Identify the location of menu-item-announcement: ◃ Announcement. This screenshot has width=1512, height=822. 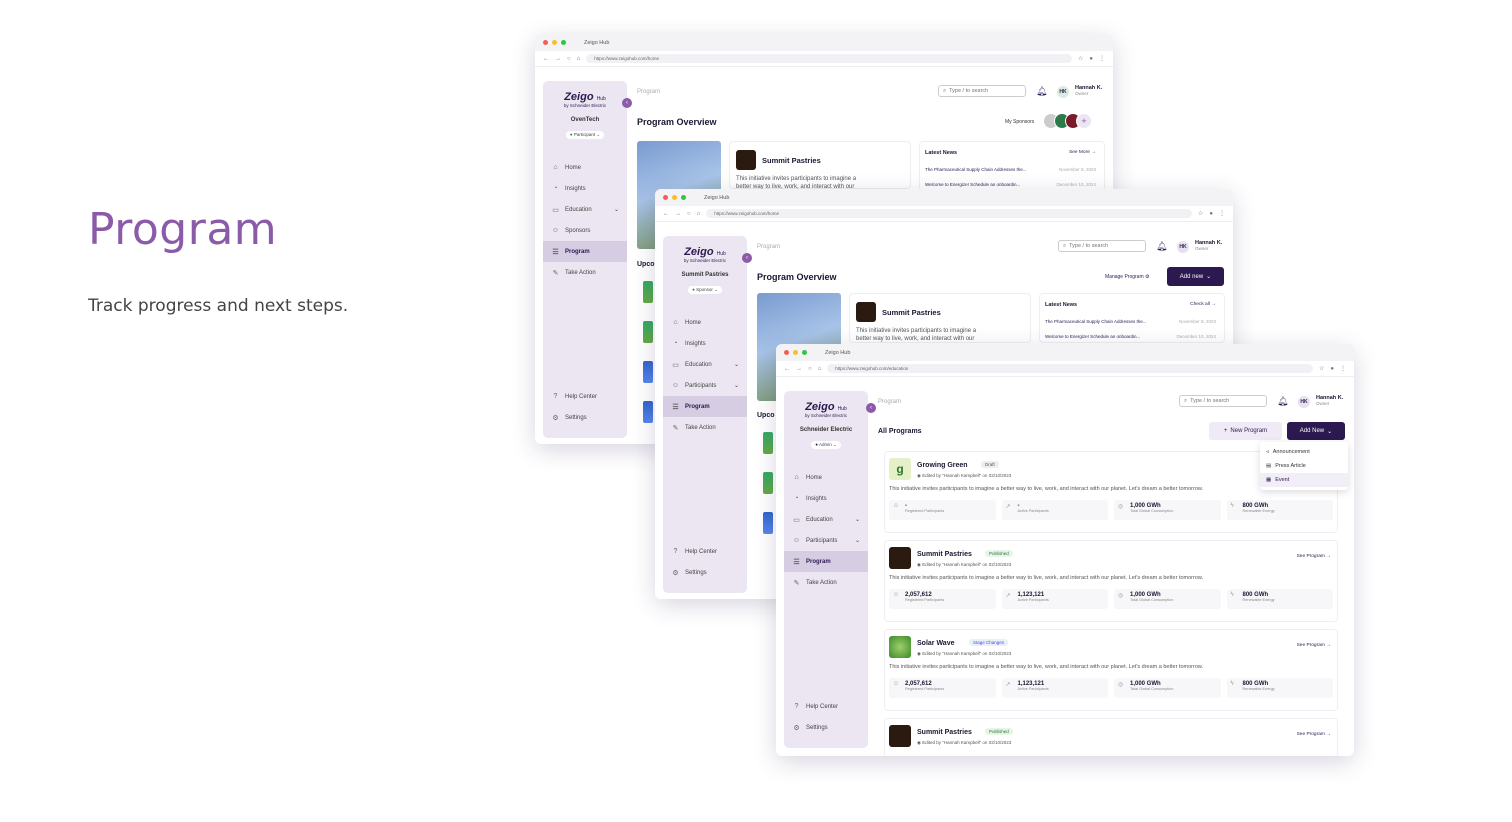
(1304, 452).